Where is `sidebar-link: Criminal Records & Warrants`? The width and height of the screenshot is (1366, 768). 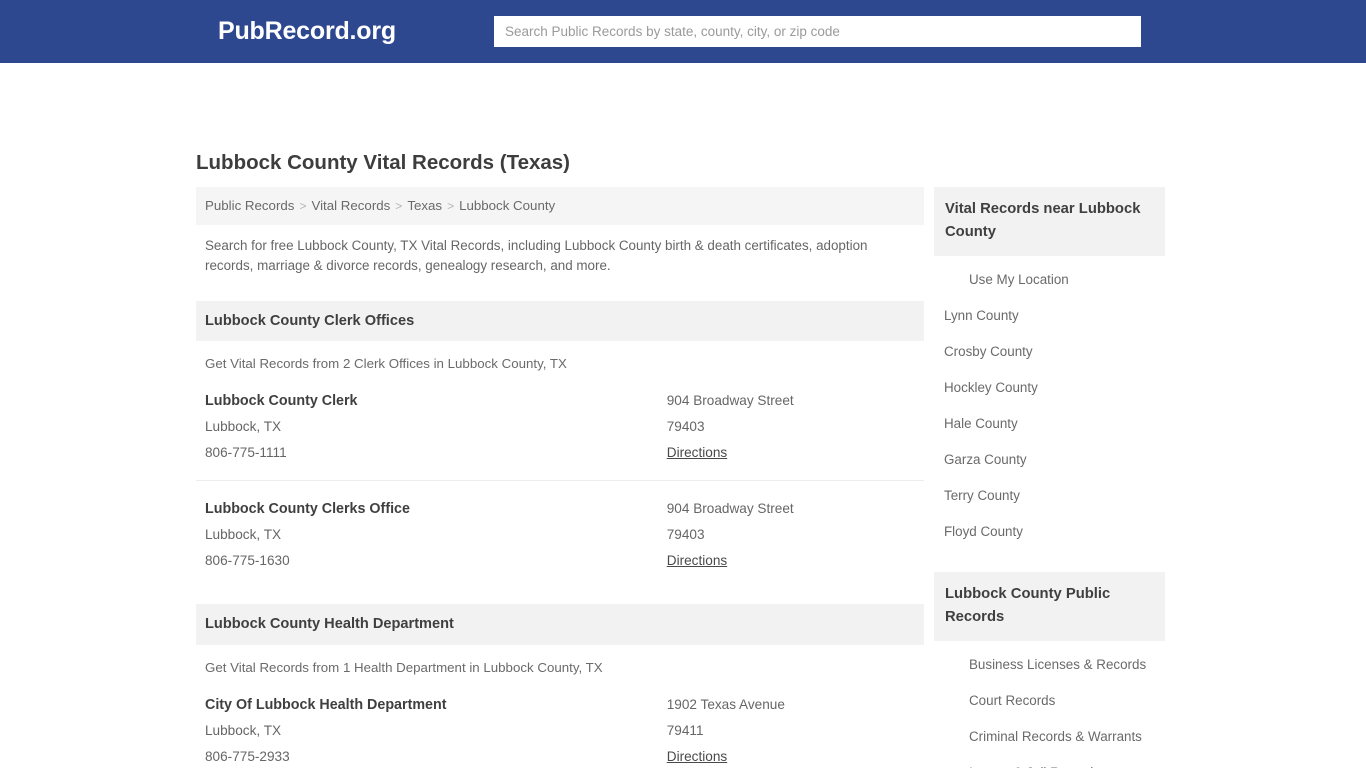 sidebar-link: Criminal Records & Warrants is located at coordinates (1049, 737).